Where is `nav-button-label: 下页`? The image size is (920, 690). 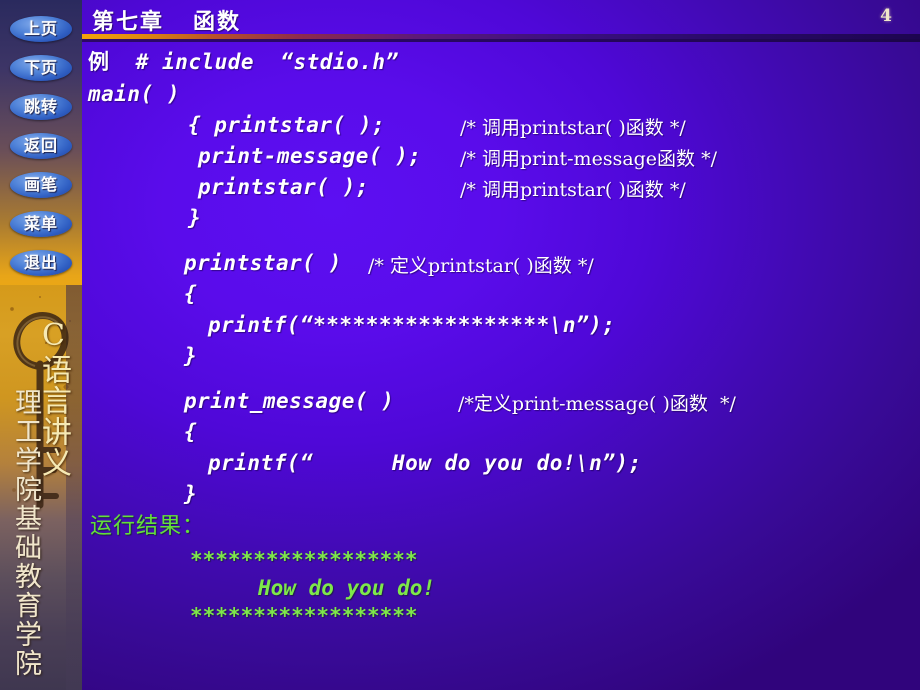 nav-button-label: 下页 is located at coordinates (40, 67).